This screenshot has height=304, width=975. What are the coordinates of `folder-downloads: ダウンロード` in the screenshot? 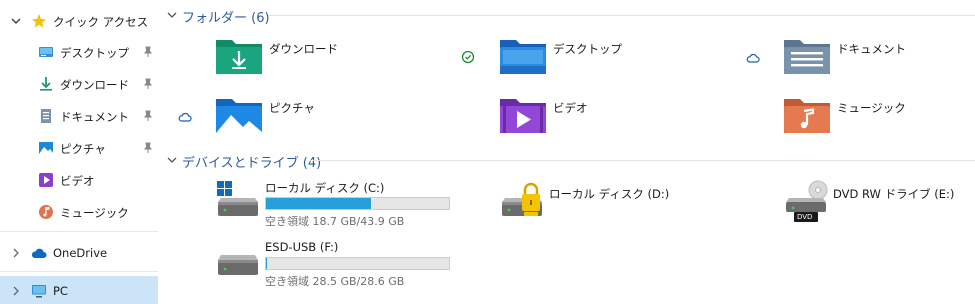 It's located at (350, 61).